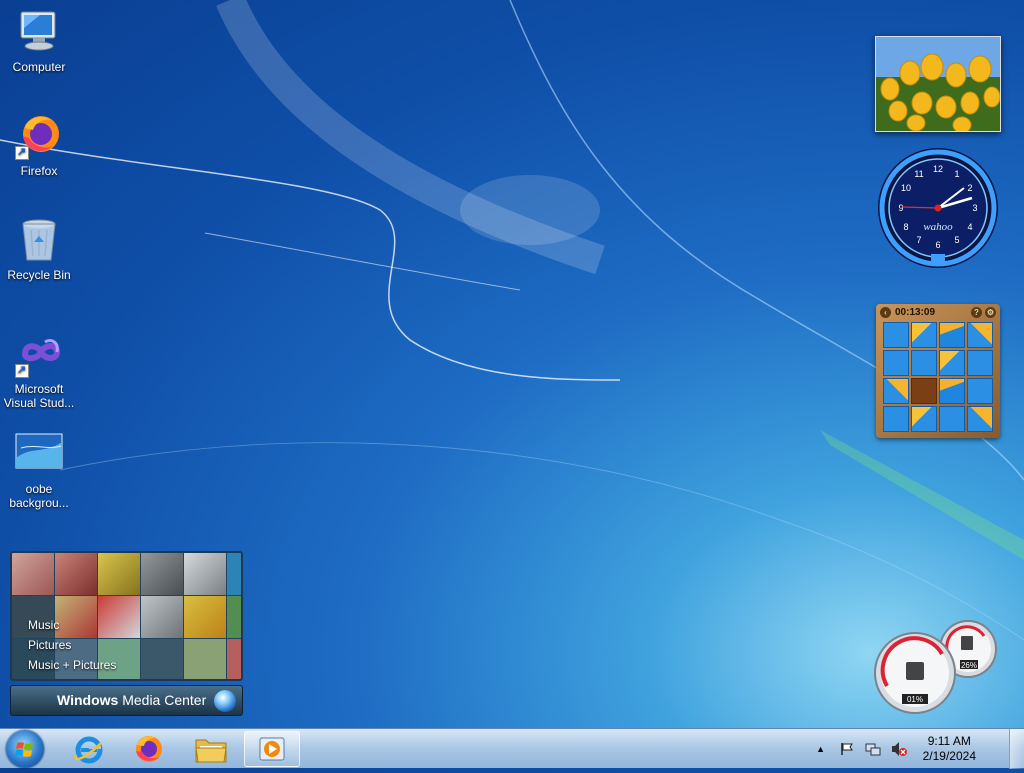 This screenshot has height=773, width=1024. I want to click on tulips-photo, so click(938, 85).